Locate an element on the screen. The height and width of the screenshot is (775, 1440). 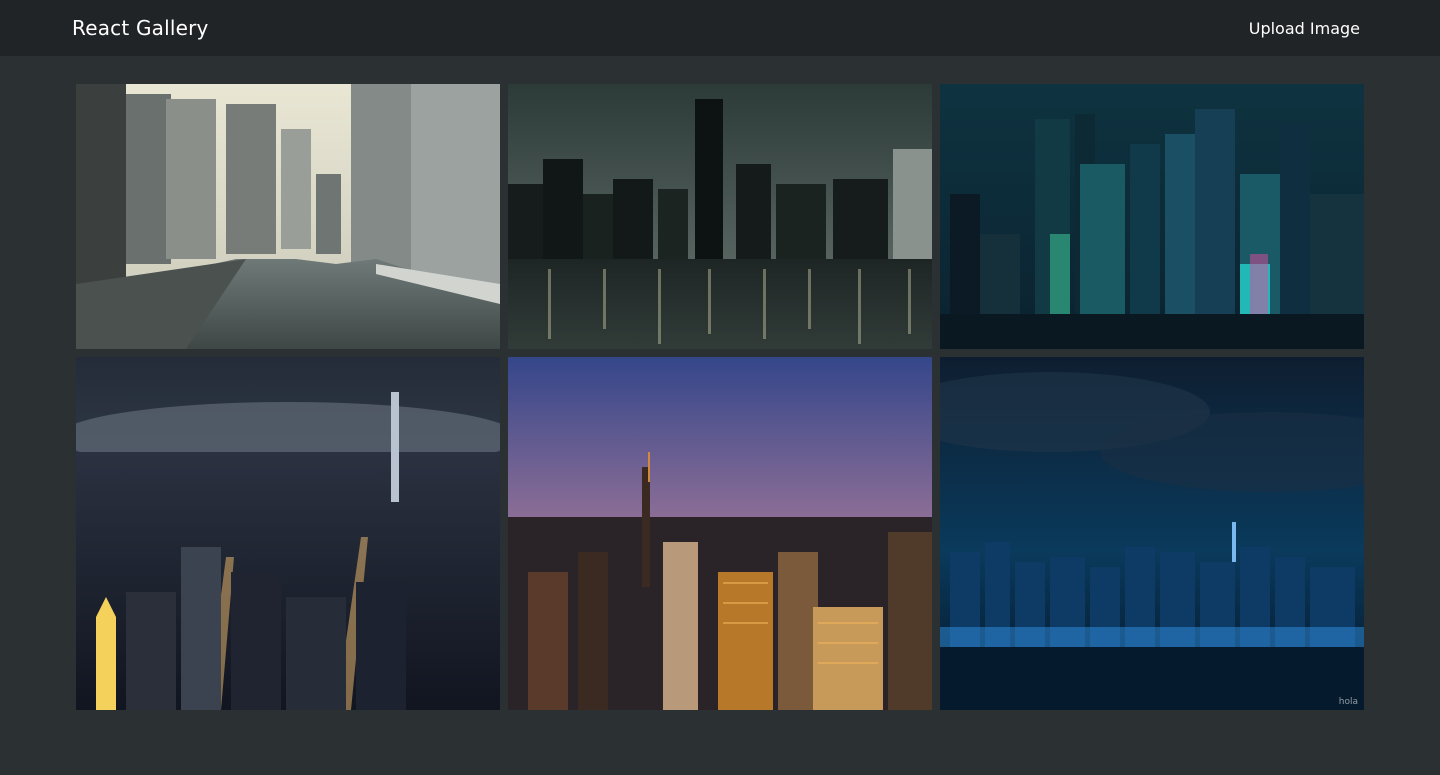
watermark-text: hola is located at coordinates (1348, 702).